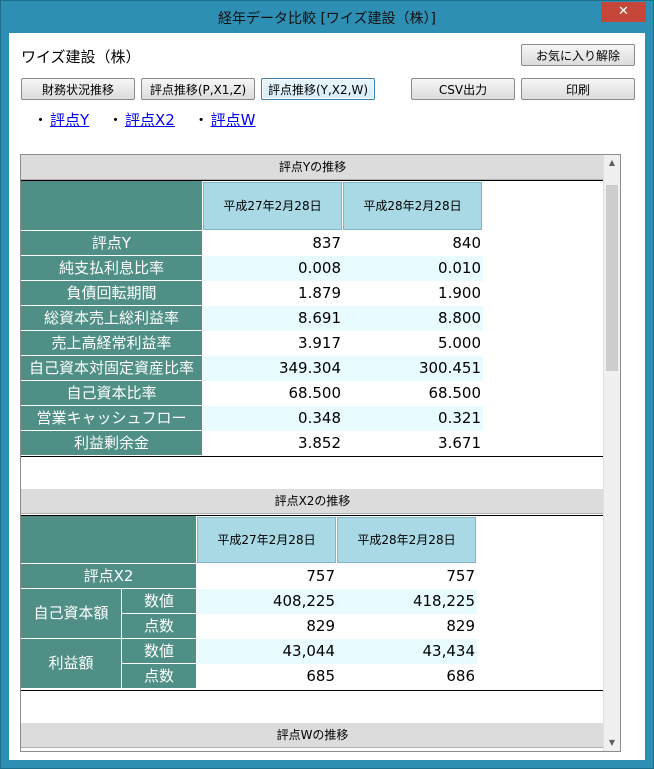 The width and height of the screenshot is (654, 769). I want to click on csv-export-button: CSV出力, so click(463, 89).